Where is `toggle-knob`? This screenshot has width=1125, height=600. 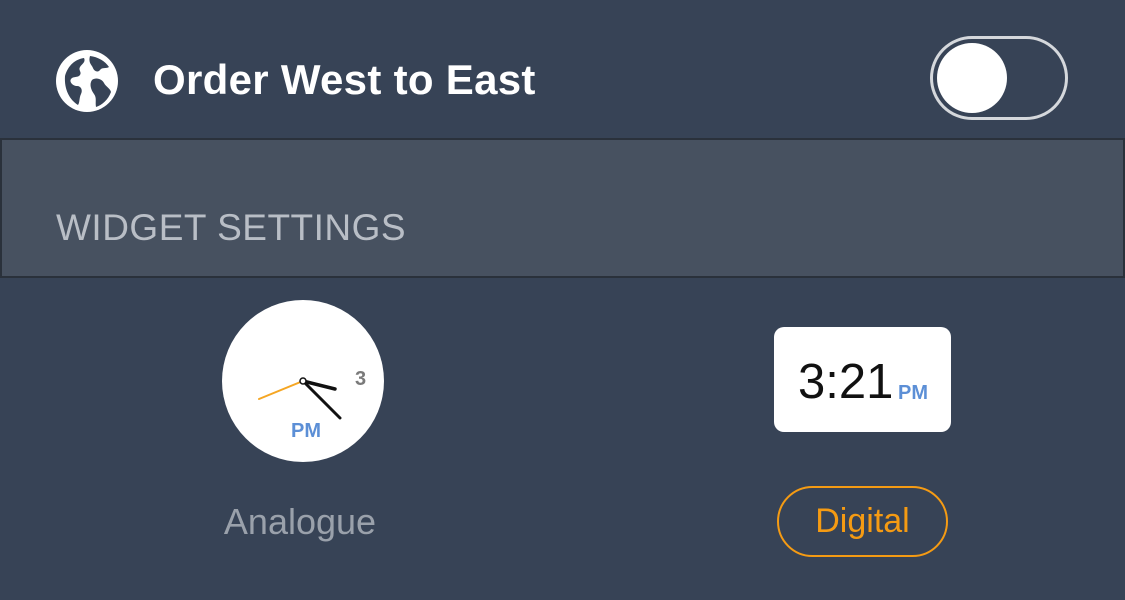
toggle-knob is located at coordinates (972, 78).